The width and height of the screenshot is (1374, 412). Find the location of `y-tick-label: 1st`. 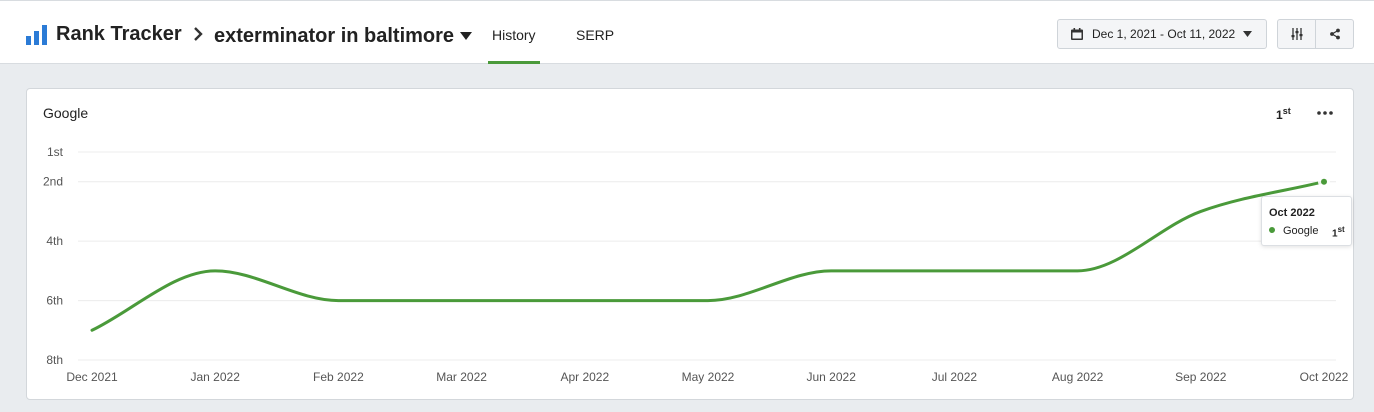

y-tick-label: 1st is located at coordinates (55, 152).